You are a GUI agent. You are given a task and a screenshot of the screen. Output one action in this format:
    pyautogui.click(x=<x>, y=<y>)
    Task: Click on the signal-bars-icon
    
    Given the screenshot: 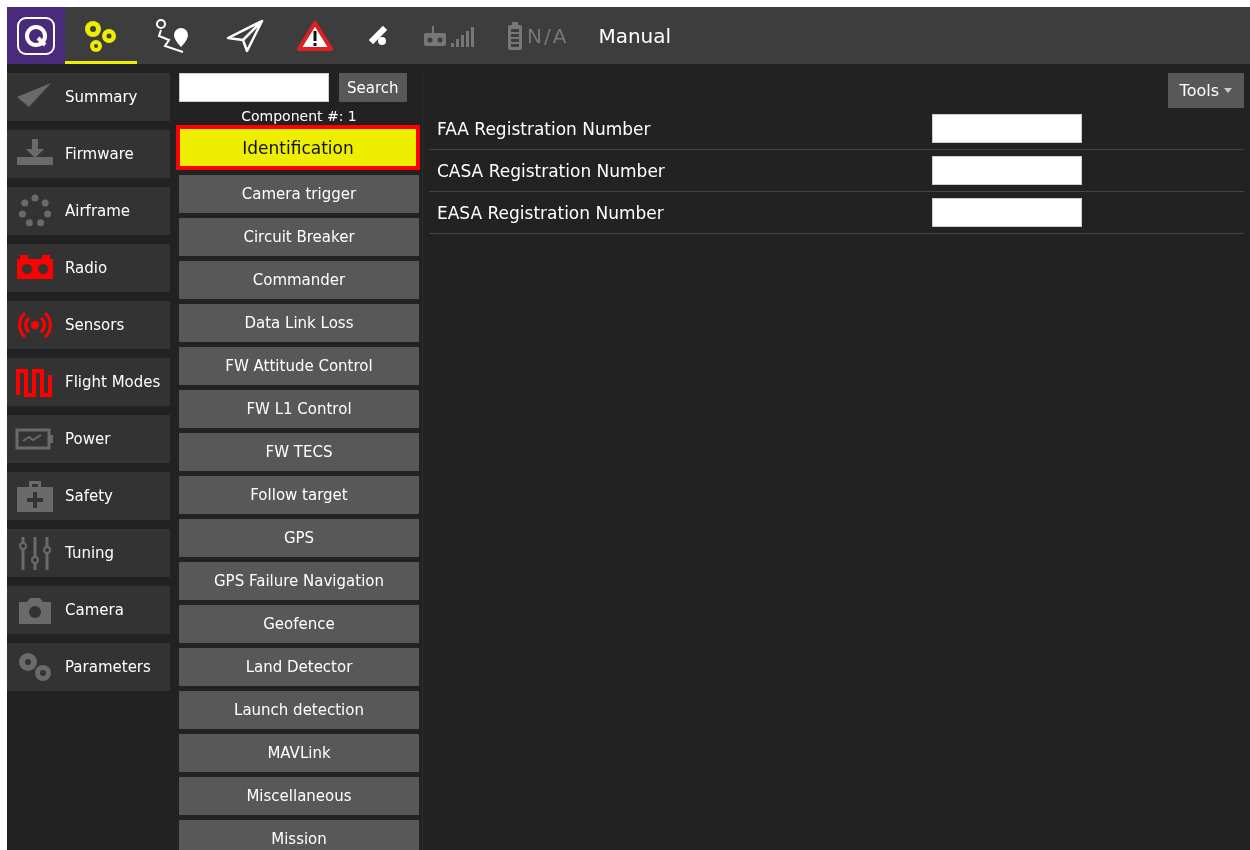 What is the action you would take?
    pyautogui.click(x=463, y=35)
    